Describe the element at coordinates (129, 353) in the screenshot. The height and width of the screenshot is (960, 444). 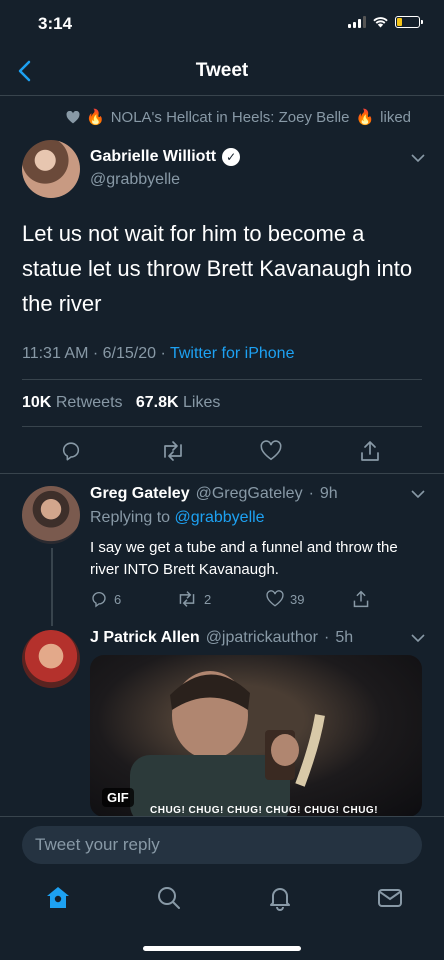
I see `tweet-date: 6/15/20` at that location.